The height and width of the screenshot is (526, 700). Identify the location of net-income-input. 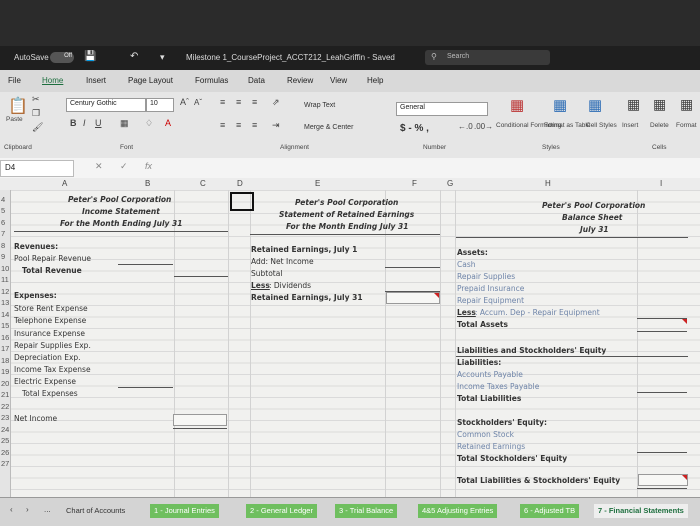
(200, 420).